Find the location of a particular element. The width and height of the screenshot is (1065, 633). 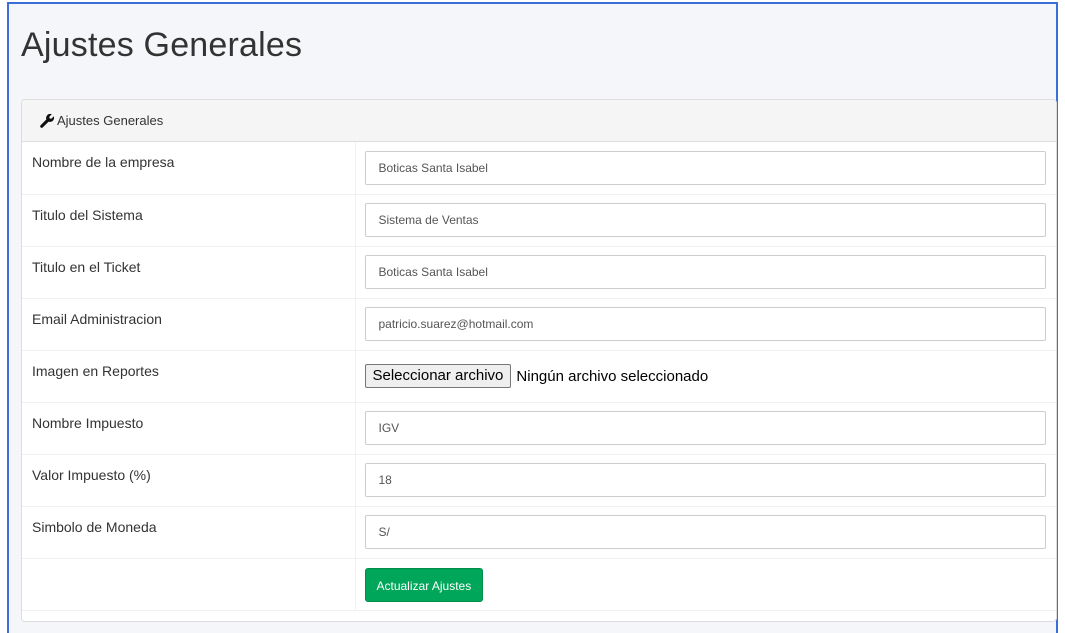

currency-symbol-row: Simbolo de Moneda S/ is located at coordinates (539, 532).